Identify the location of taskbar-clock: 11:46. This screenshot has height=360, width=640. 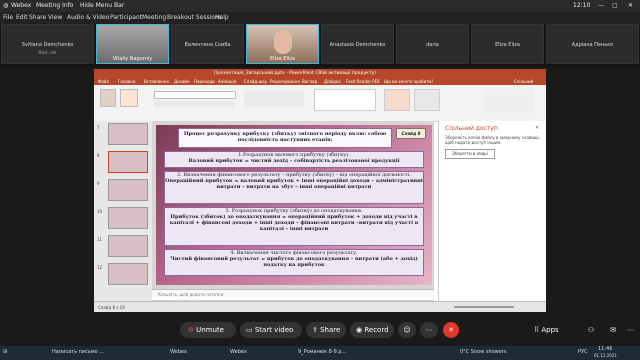
(605, 349).